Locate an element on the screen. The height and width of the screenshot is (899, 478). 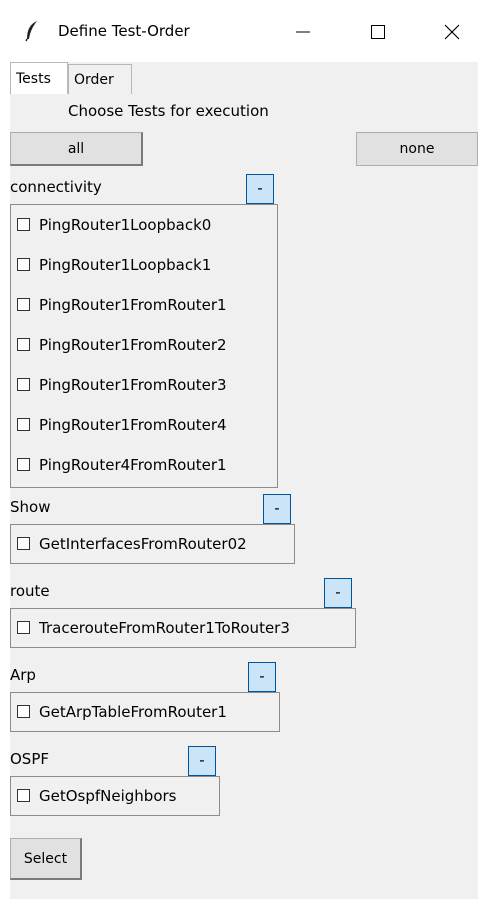
test-label: TracerouteFromRouter1ToRouter3 is located at coordinates (164, 628).